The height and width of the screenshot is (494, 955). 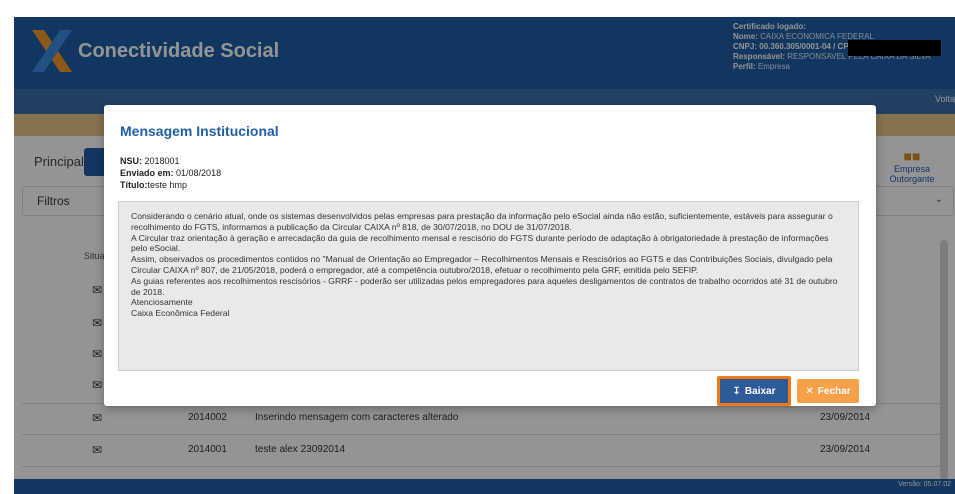 What do you see at coordinates (162, 302) in the screenshot?
I see `message-paragraph: Atenciosamente` at bounding box center [162, 302].